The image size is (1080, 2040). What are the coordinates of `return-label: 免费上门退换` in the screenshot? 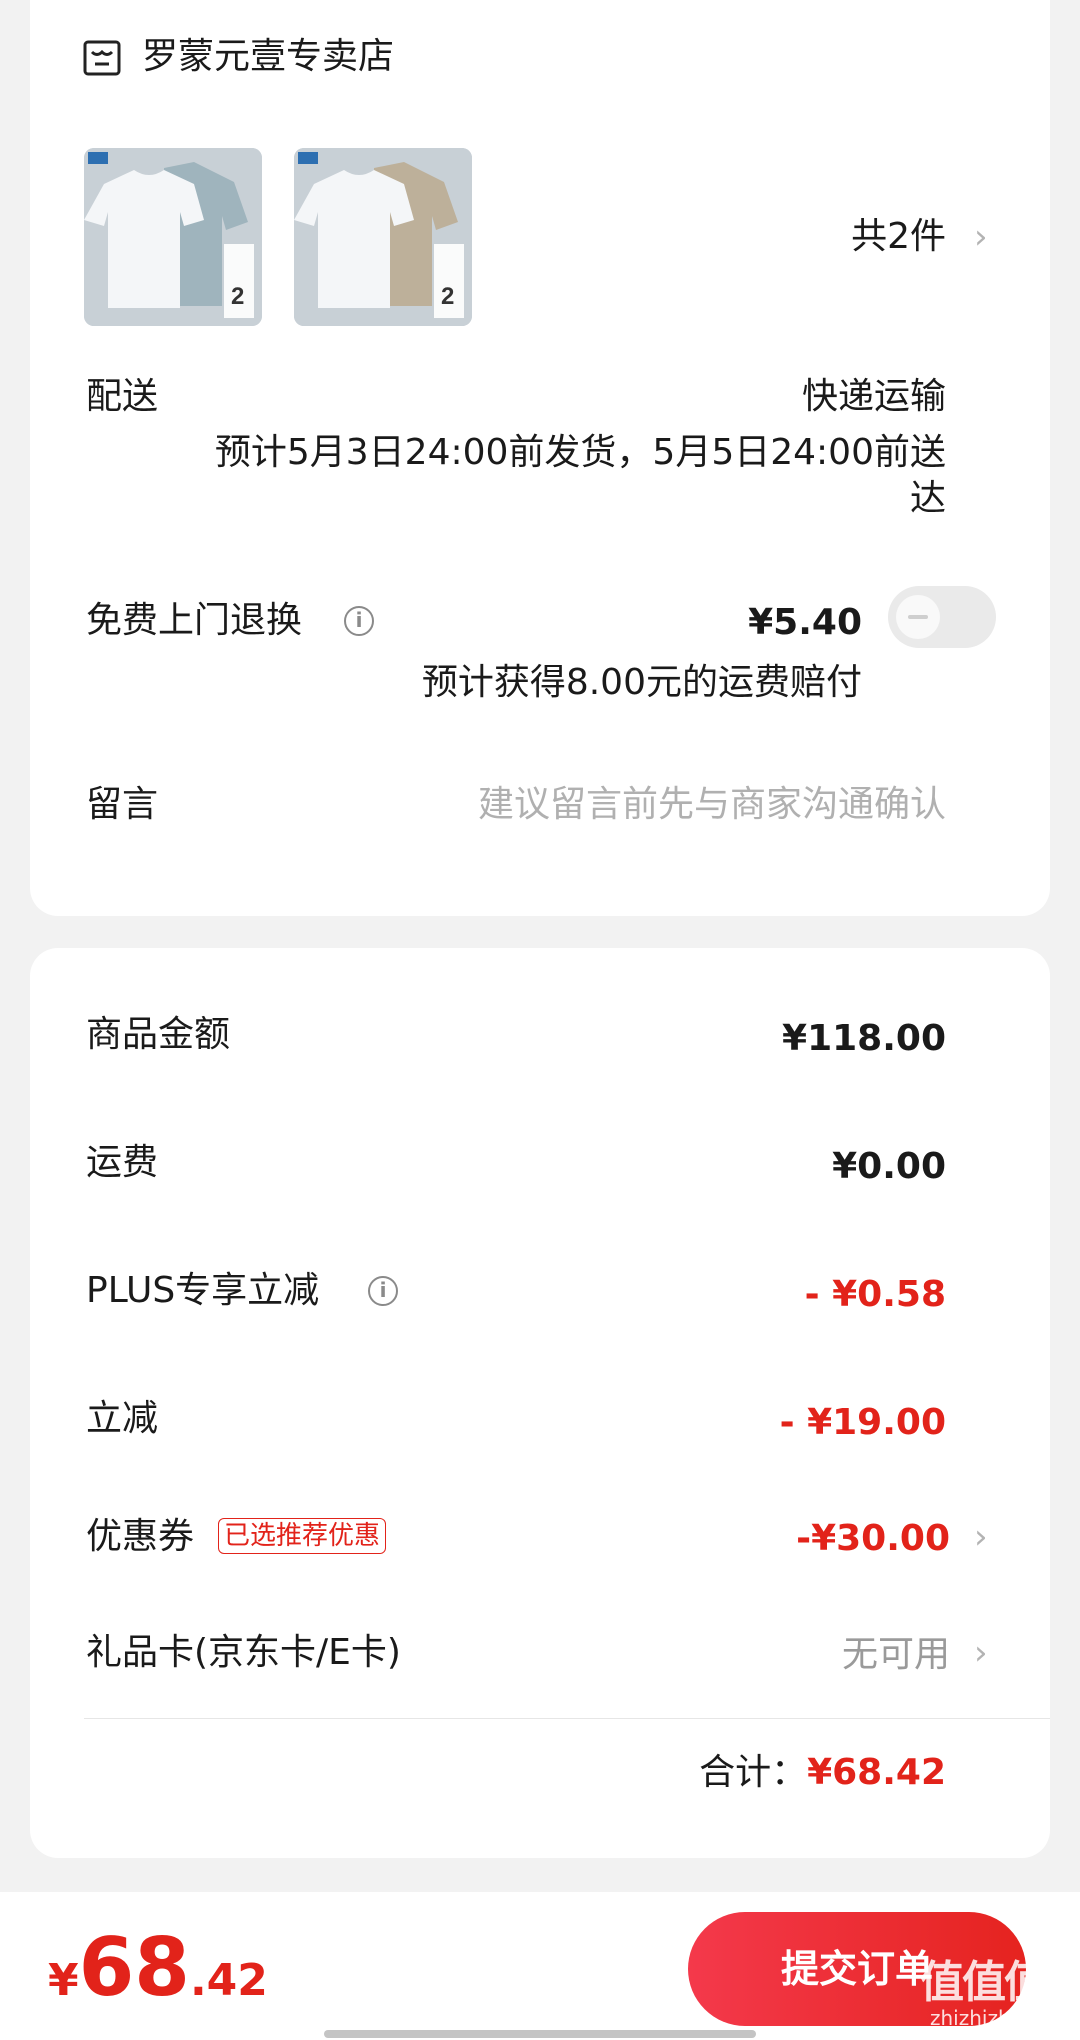 It's located at (194, 620).